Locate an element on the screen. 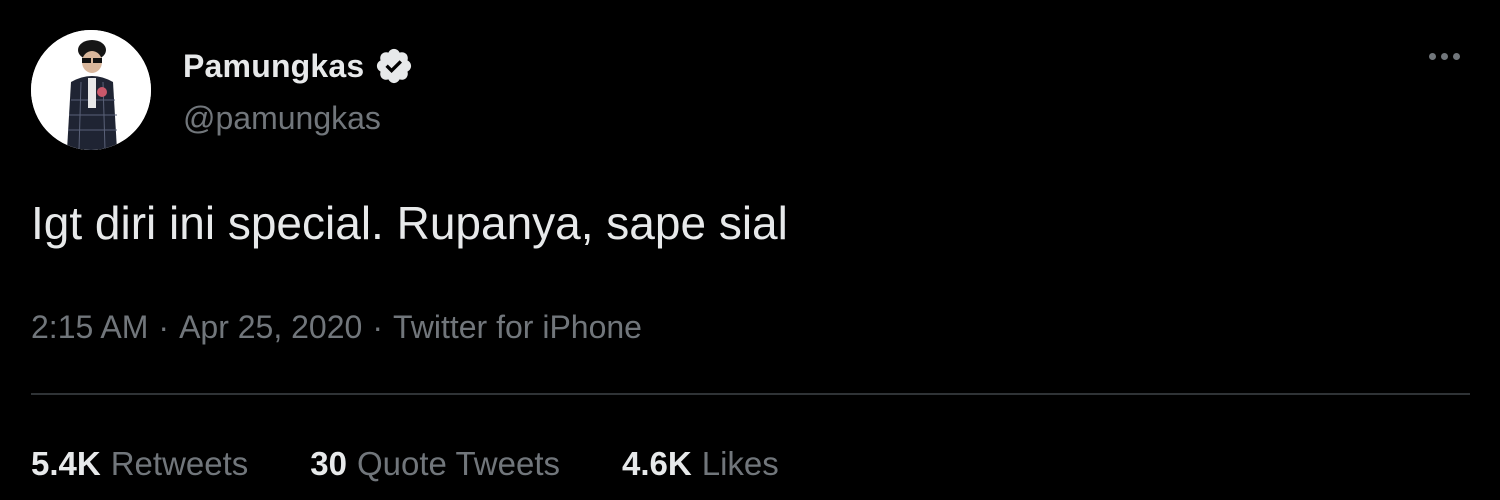 The width and height of the screenshot is (1500, 500). more-options-button is located at coordinates (1444, 56).